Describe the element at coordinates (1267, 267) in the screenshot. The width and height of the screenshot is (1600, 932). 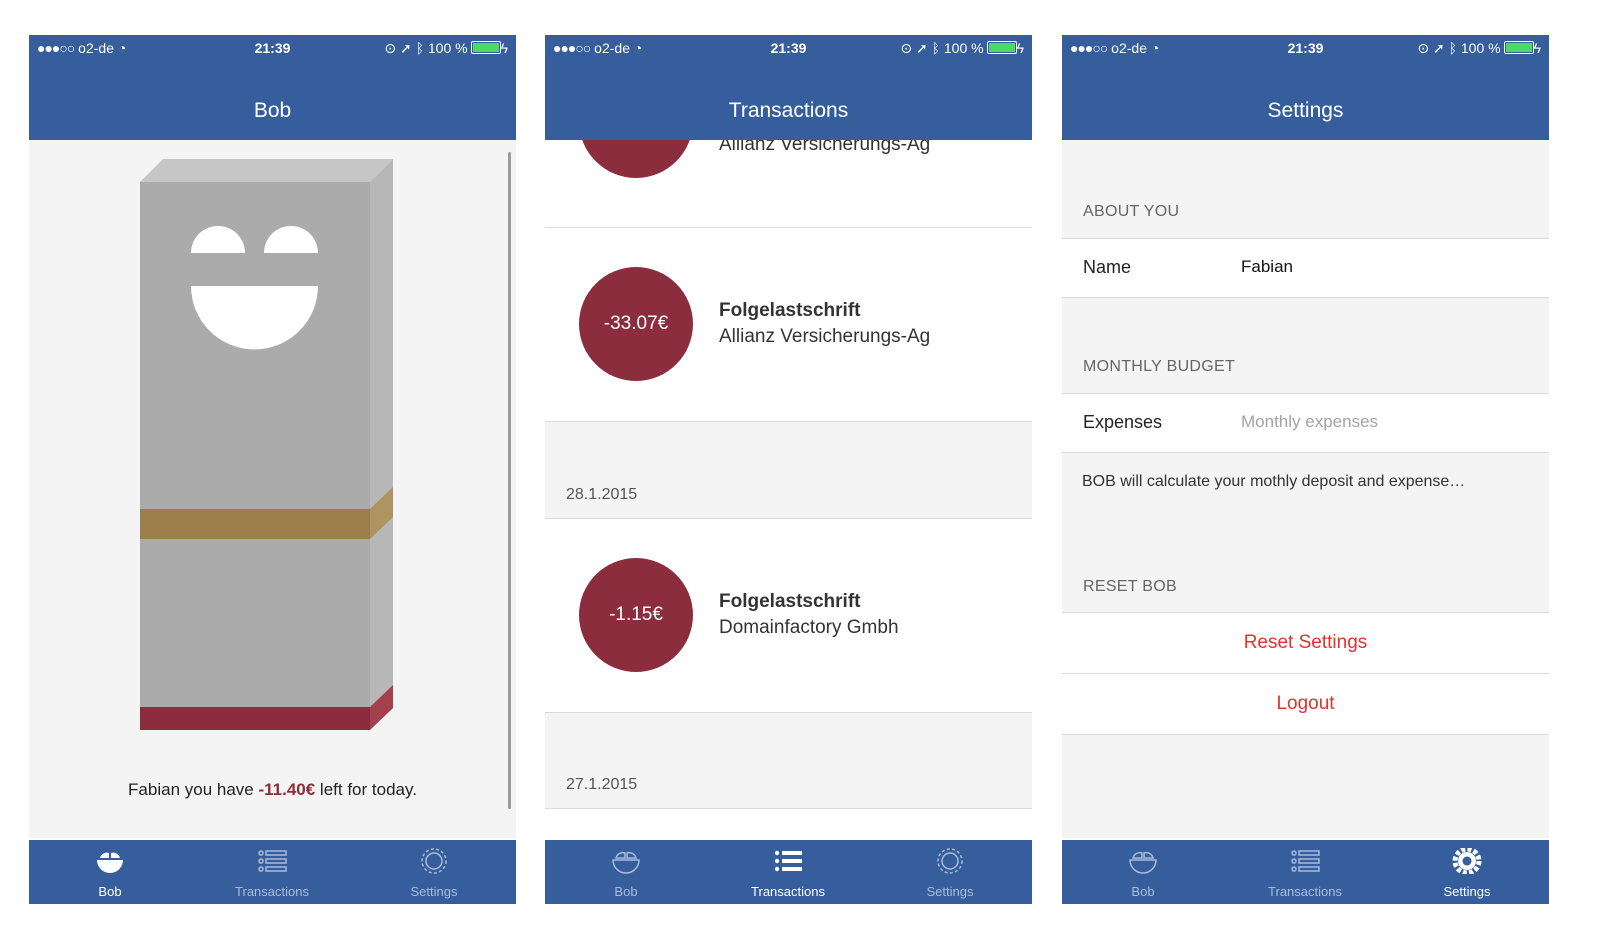
I see `name-field: Fabian` at that location.